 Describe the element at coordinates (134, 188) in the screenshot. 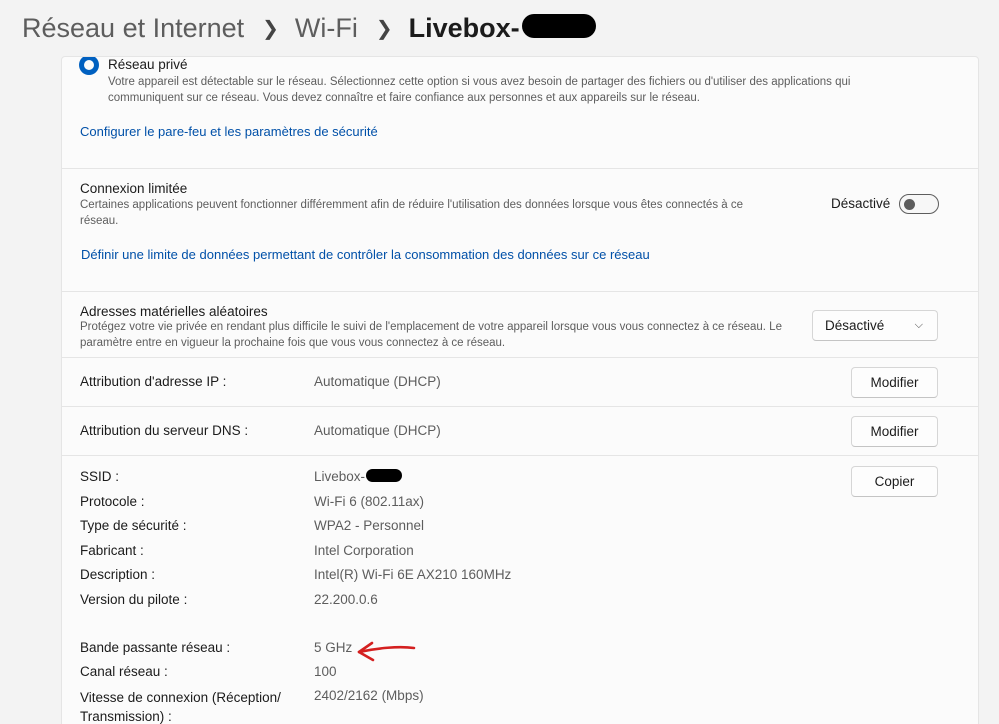

I see `metered-connection-title: Connexion limitée` at that location.